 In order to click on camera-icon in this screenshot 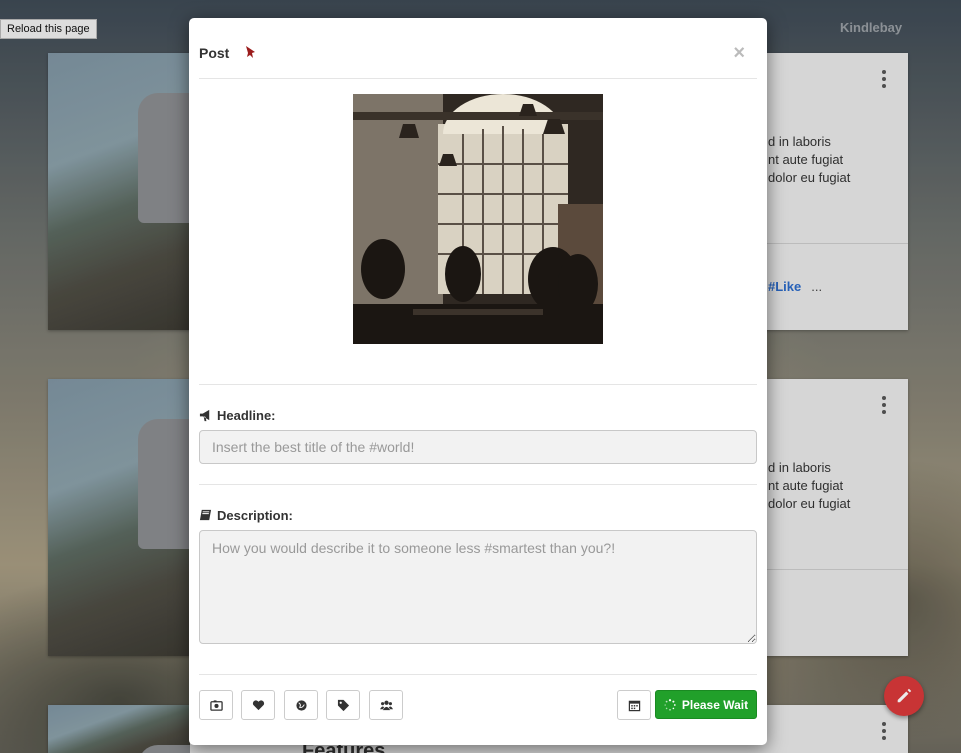, I will do `click(216, 705)`.